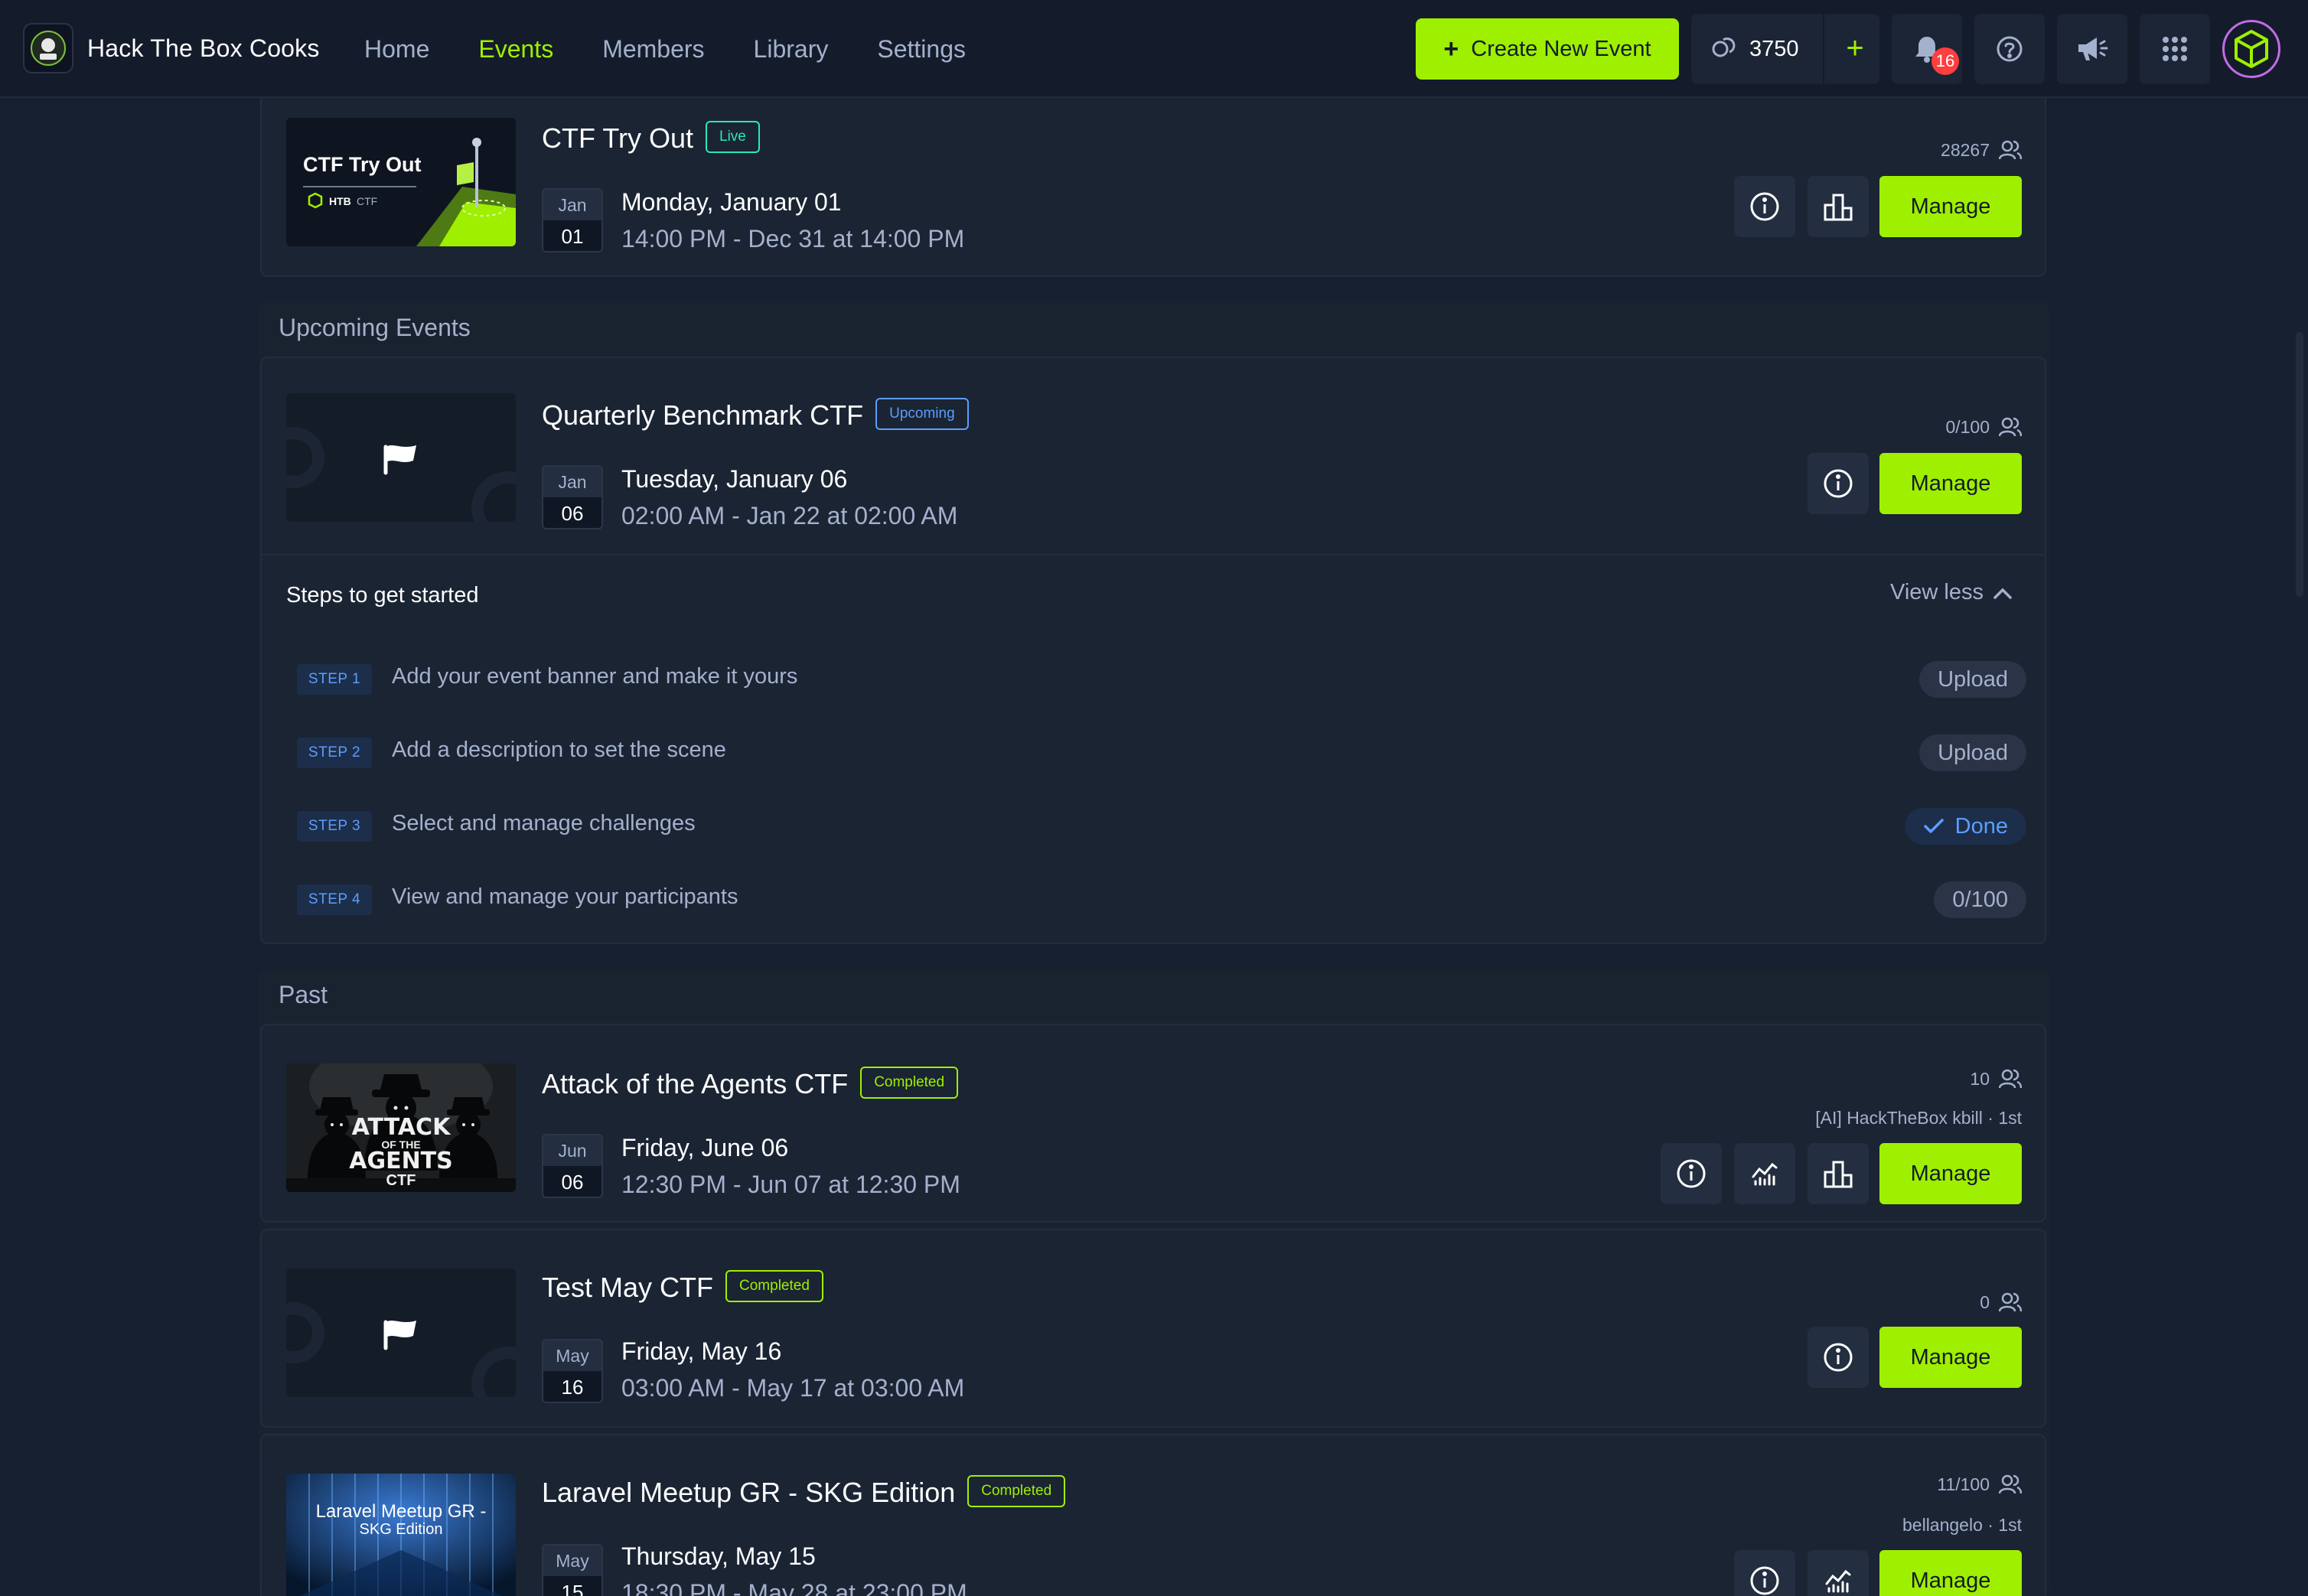 This screenshot has height=1596, width=2308. Describe the element at coordinates (2002, 593) in the screenshot. I see `chevron-up-icon` at that location.